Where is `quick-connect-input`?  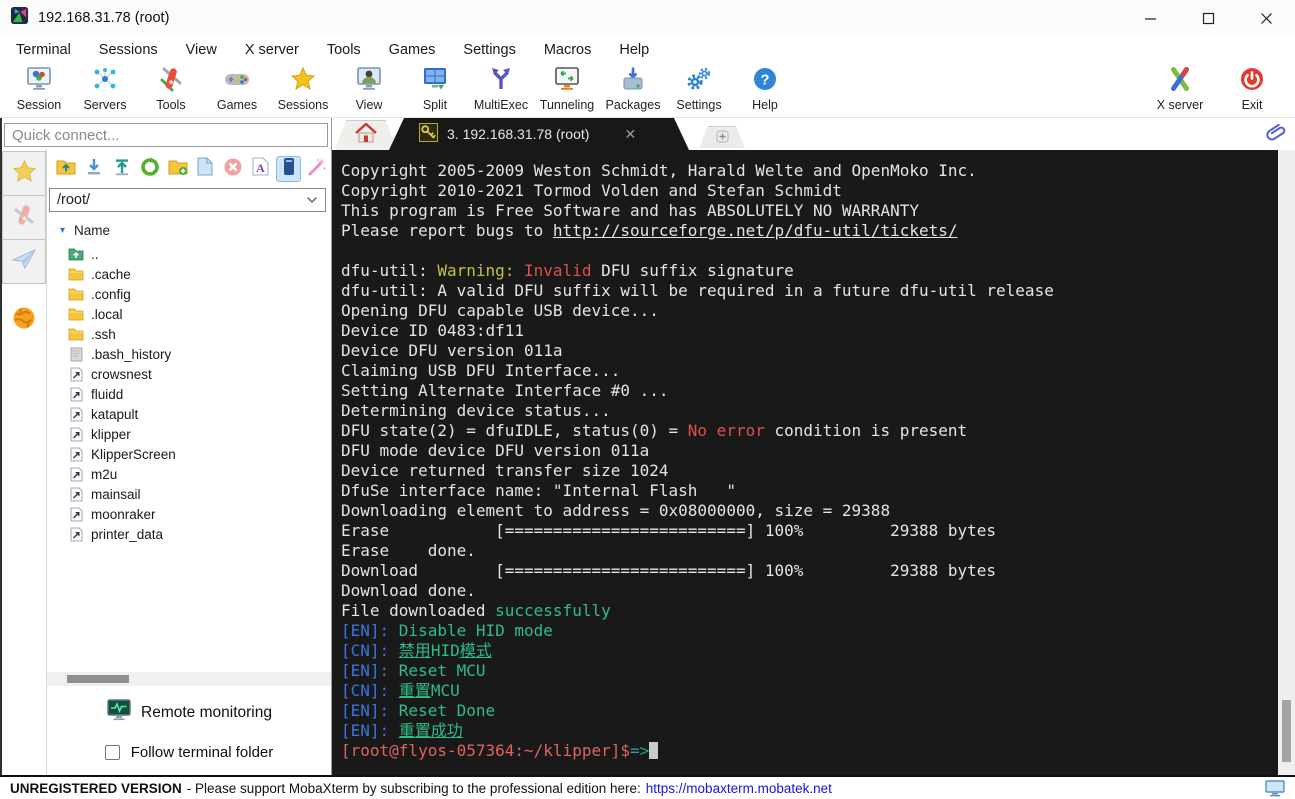 quick-connect-input is located at coordinates (166, 135).